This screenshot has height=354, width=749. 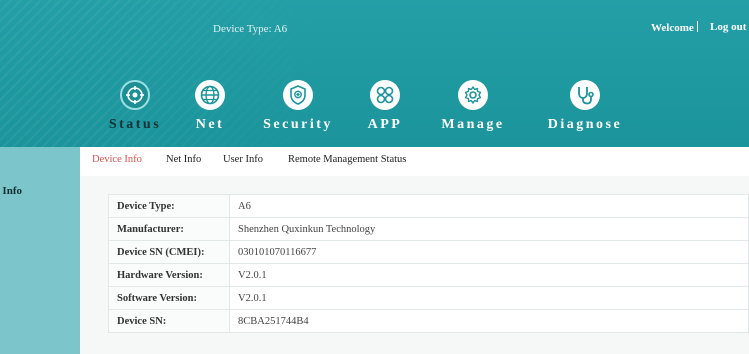 What do you see at coordinates (489, 298) in the screenshot?
I see `software-version-value: V2.0.1` at bounding box center [489, 298].